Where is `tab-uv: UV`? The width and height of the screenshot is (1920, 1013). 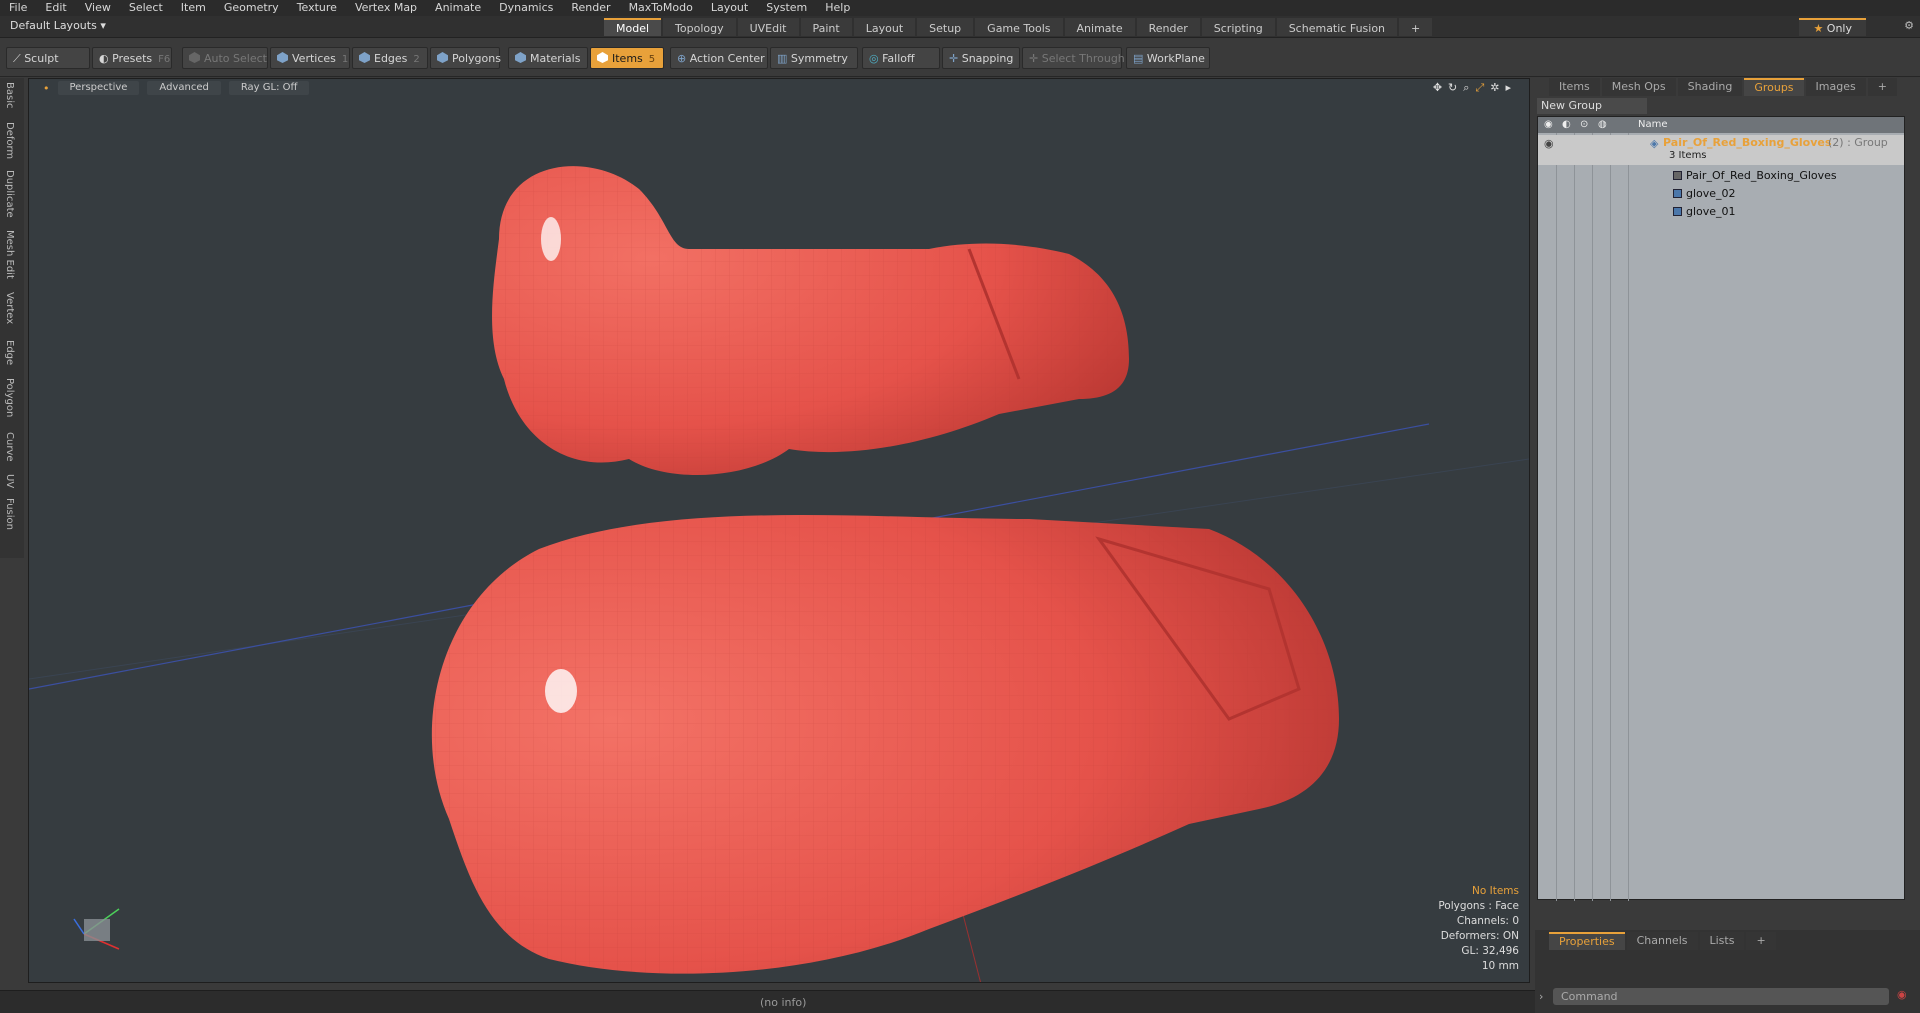
tab-uv: UV is located at coordinates (9, 481).